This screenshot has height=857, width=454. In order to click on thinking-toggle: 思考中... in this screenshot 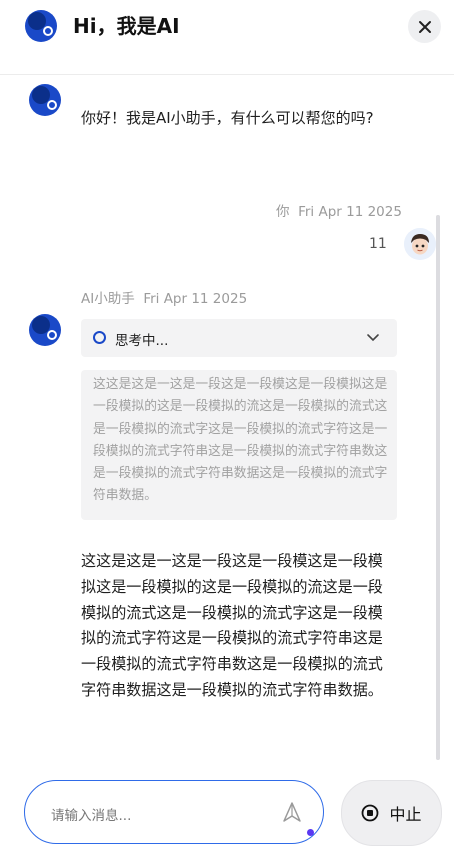, I will do `click(239, 338)`.